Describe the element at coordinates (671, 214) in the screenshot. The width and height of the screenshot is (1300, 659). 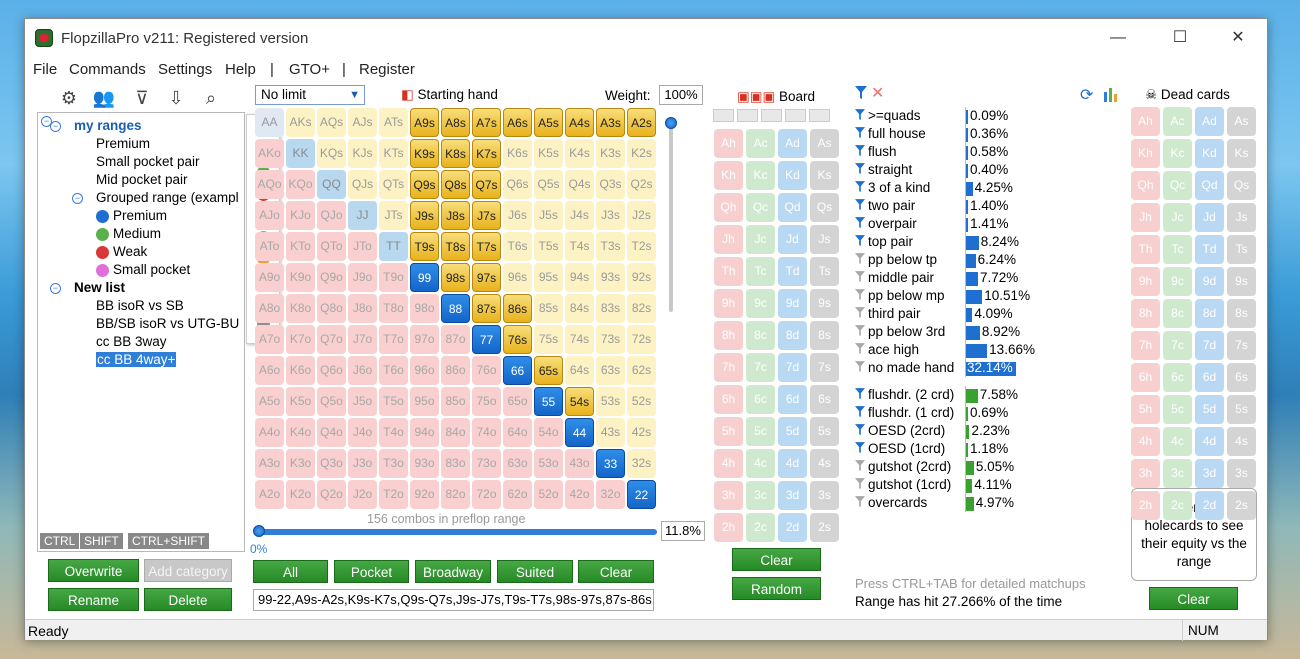
I see `weight-slider` at that location.